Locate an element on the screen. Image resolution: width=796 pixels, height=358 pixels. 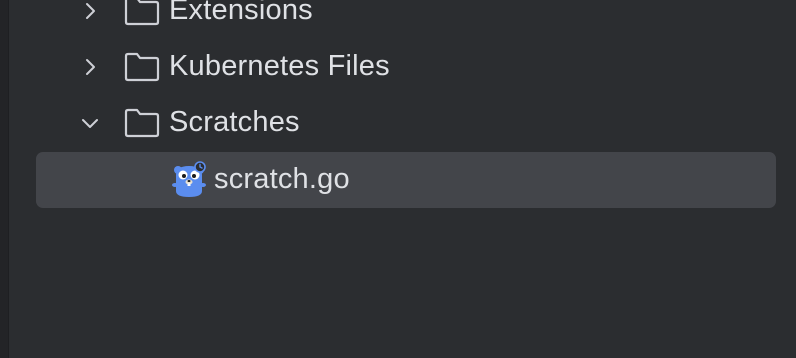
tree-item-label: Scratches is located at coordinates (234, 121).